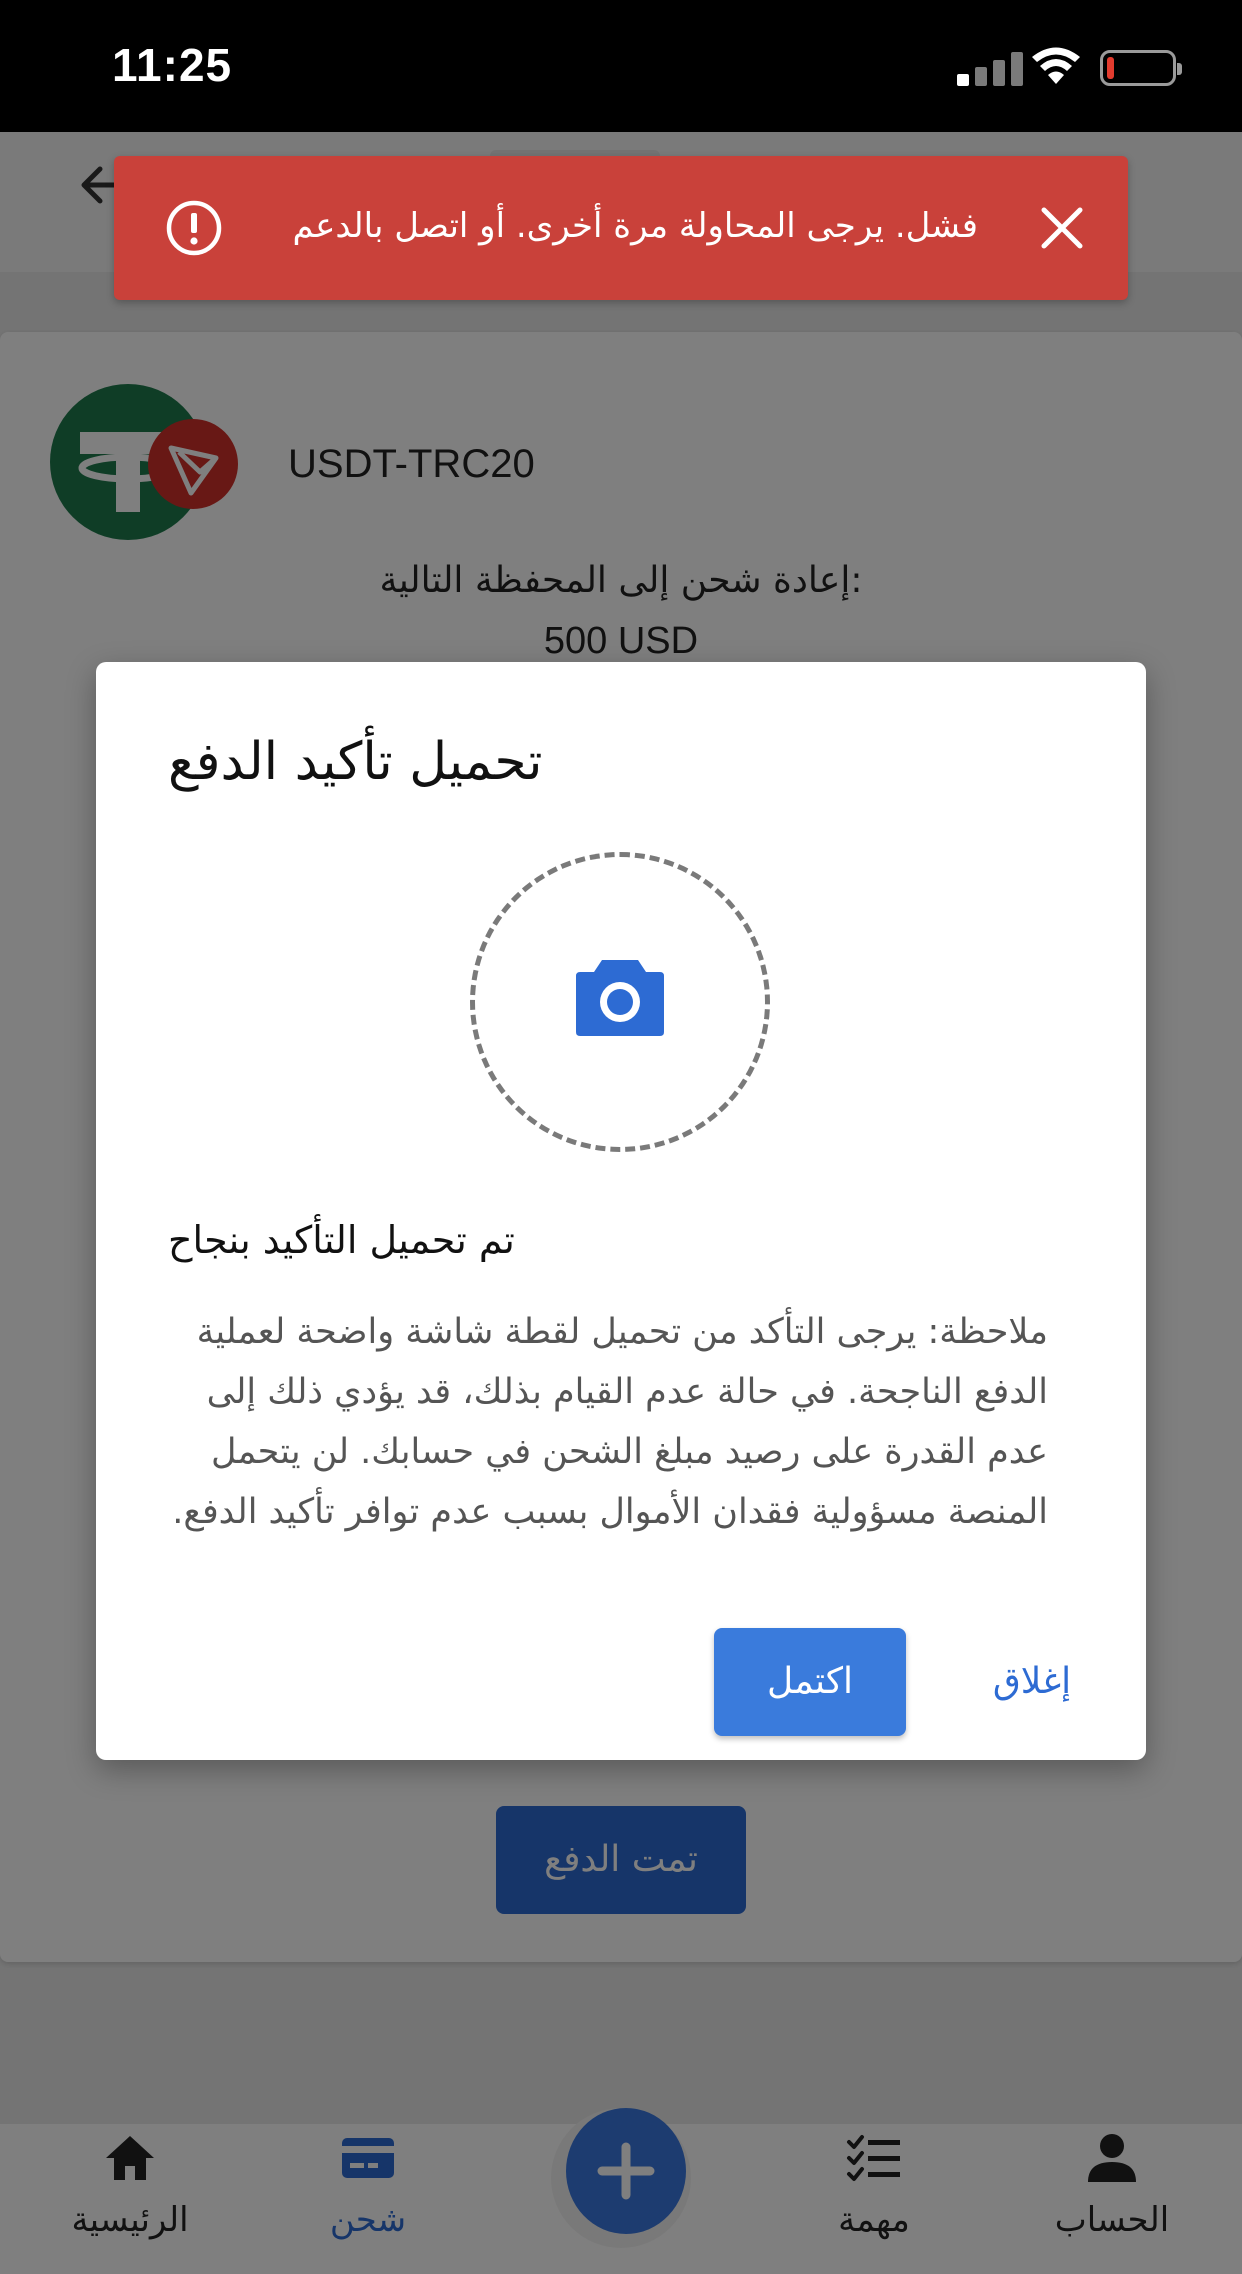 The width and height of the screenshot is (1242, 2274). What do you see at coordinates (620, 997) in the screenshot?
I see `camera-icon` at bounding box center [620, 997].